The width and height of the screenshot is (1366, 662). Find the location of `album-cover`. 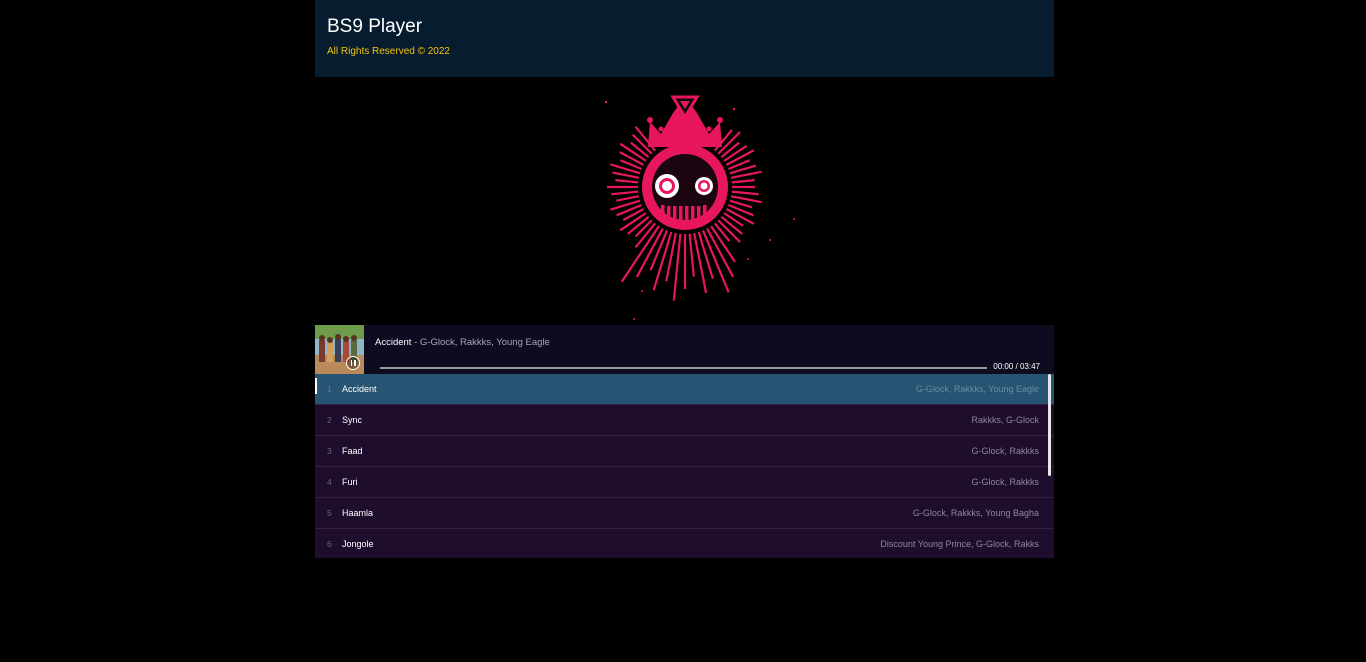

album-cover is located at coordinates (339, 349).